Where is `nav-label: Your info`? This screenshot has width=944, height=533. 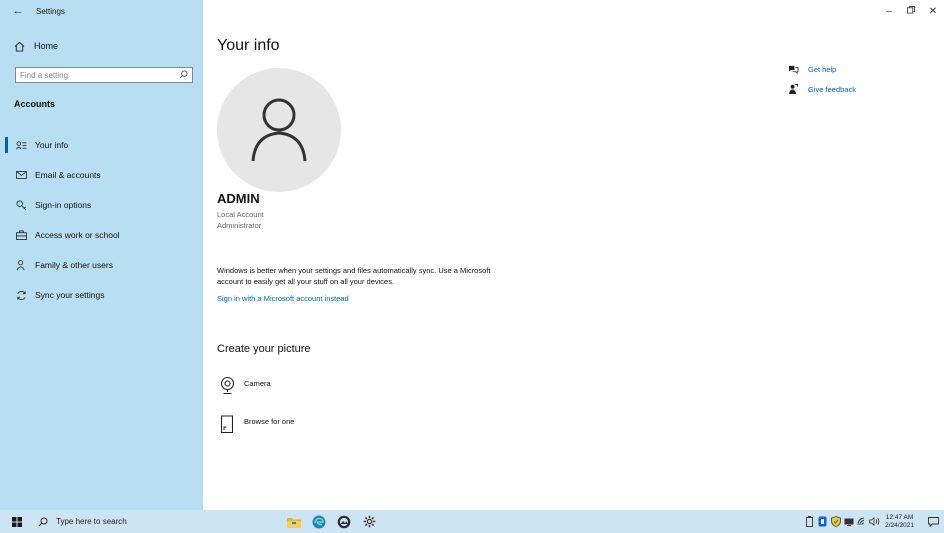
nav-label: Your info is located at coordinates (52, 145).